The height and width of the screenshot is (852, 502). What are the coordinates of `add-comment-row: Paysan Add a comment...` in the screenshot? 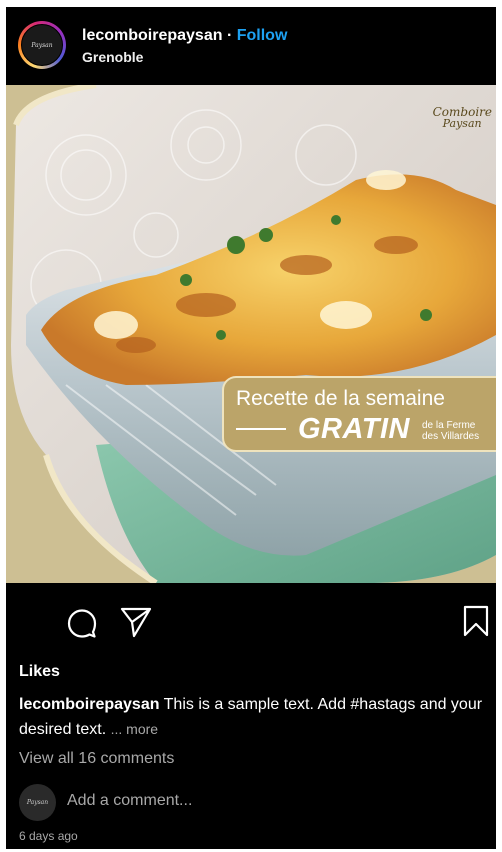 It's located at (254, 802).